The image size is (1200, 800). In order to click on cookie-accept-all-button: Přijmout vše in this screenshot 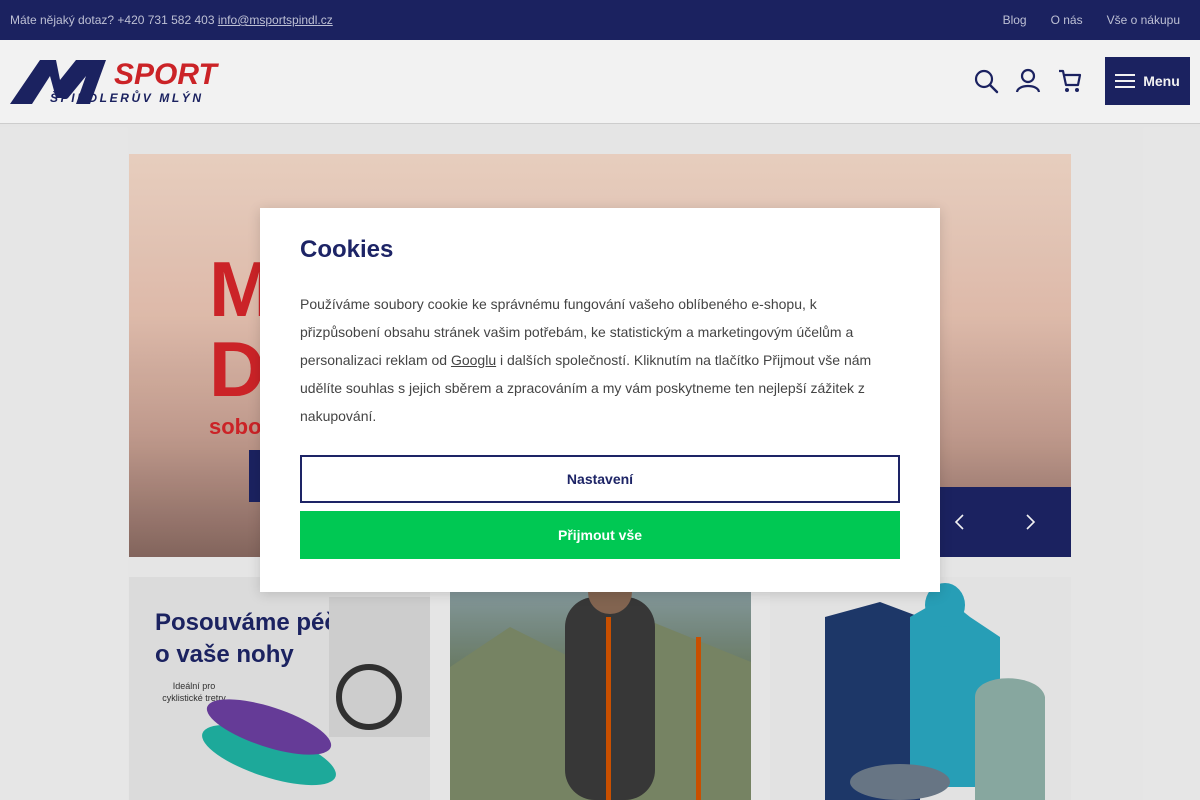, I will do `click(600, 535)`.